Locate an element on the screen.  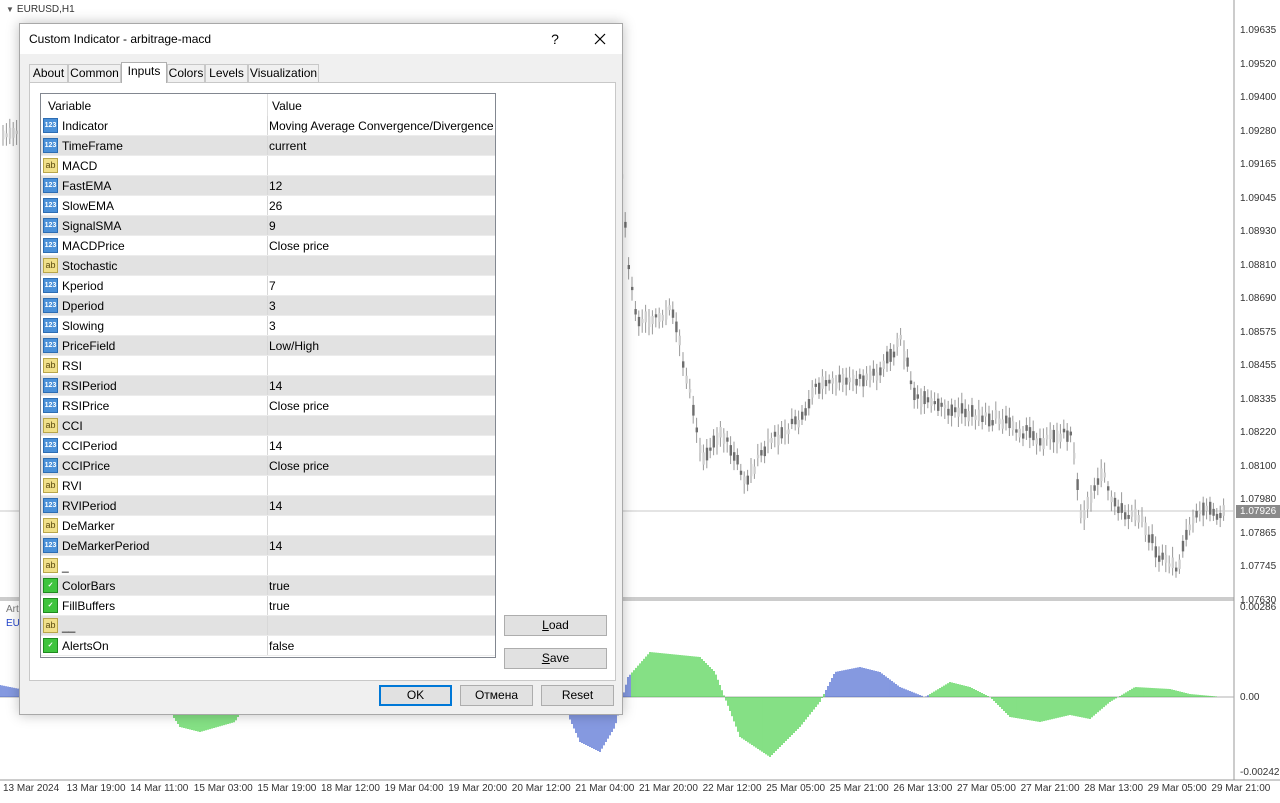
input-row: ab CCI is located at coordinates (268, 426).